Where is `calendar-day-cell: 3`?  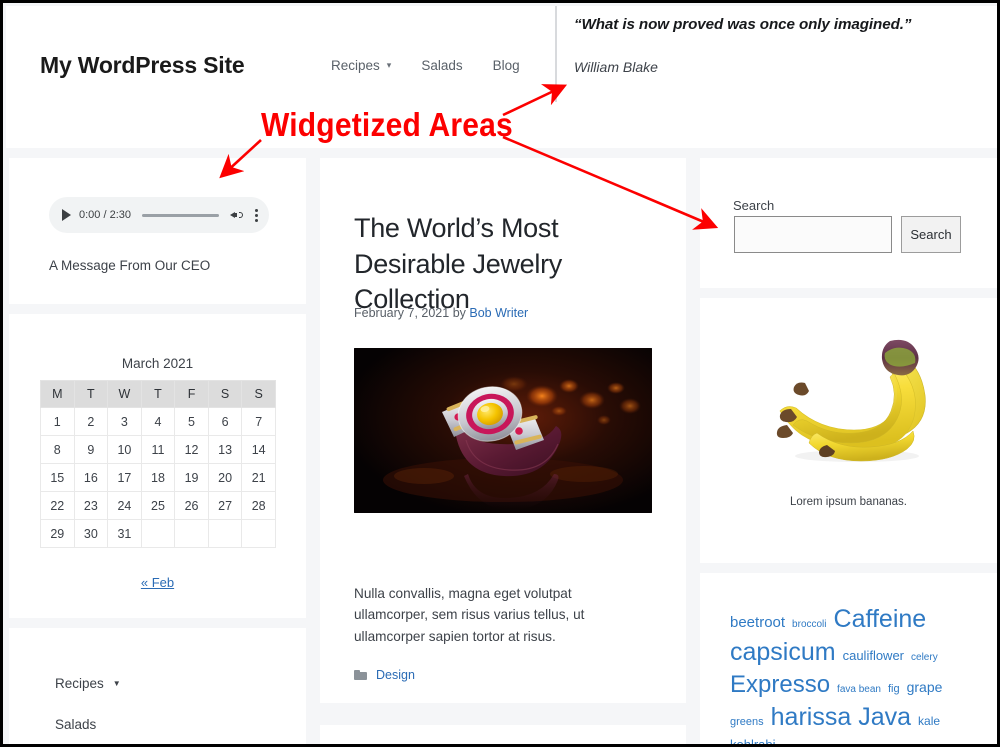 calendar-day-cell: 3 is located at coordinates (124, 421).